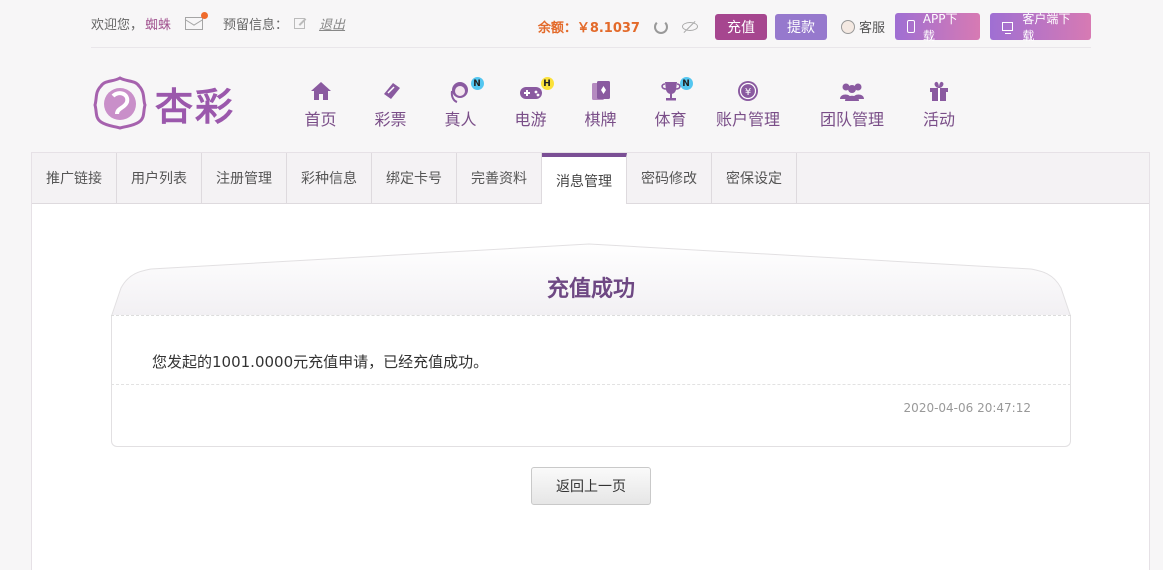 Image resolution: width=1163 pixels, height=570 pixels. I want to click on hot-badge: H, so click(547, 83).